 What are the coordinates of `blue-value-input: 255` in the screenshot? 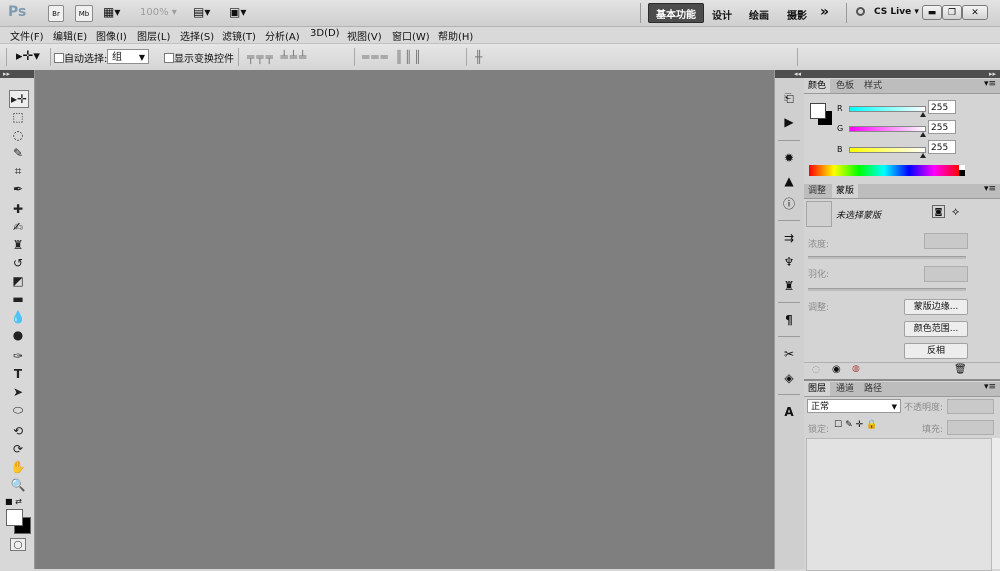 It's located at (942, 147).